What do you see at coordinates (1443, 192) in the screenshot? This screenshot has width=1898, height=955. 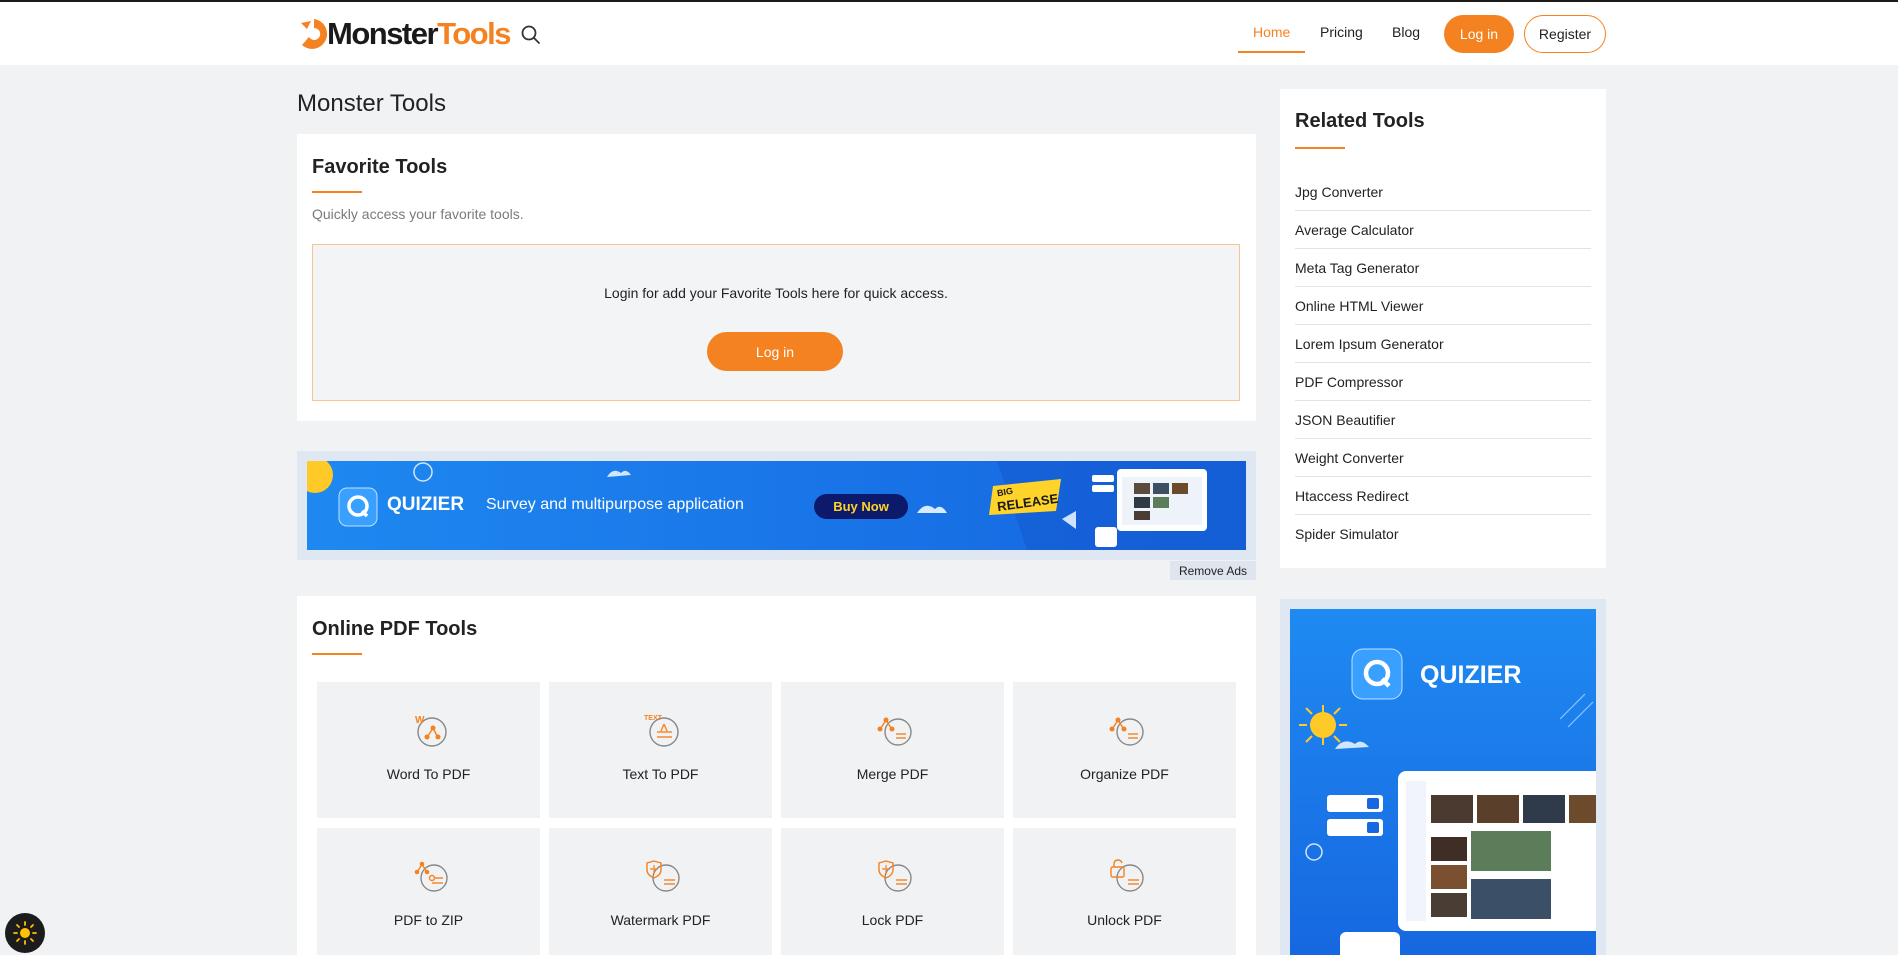 I see `related-tool-link: Jpg Converter` at bounding box center [1443, 192].